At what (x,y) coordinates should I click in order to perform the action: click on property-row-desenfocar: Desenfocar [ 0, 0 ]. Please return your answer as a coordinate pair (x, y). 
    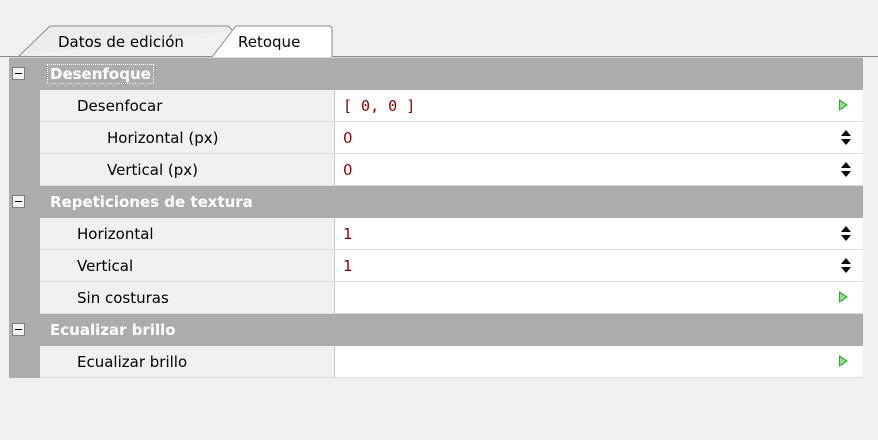
    Looking at the image, I should click on (436, 106).